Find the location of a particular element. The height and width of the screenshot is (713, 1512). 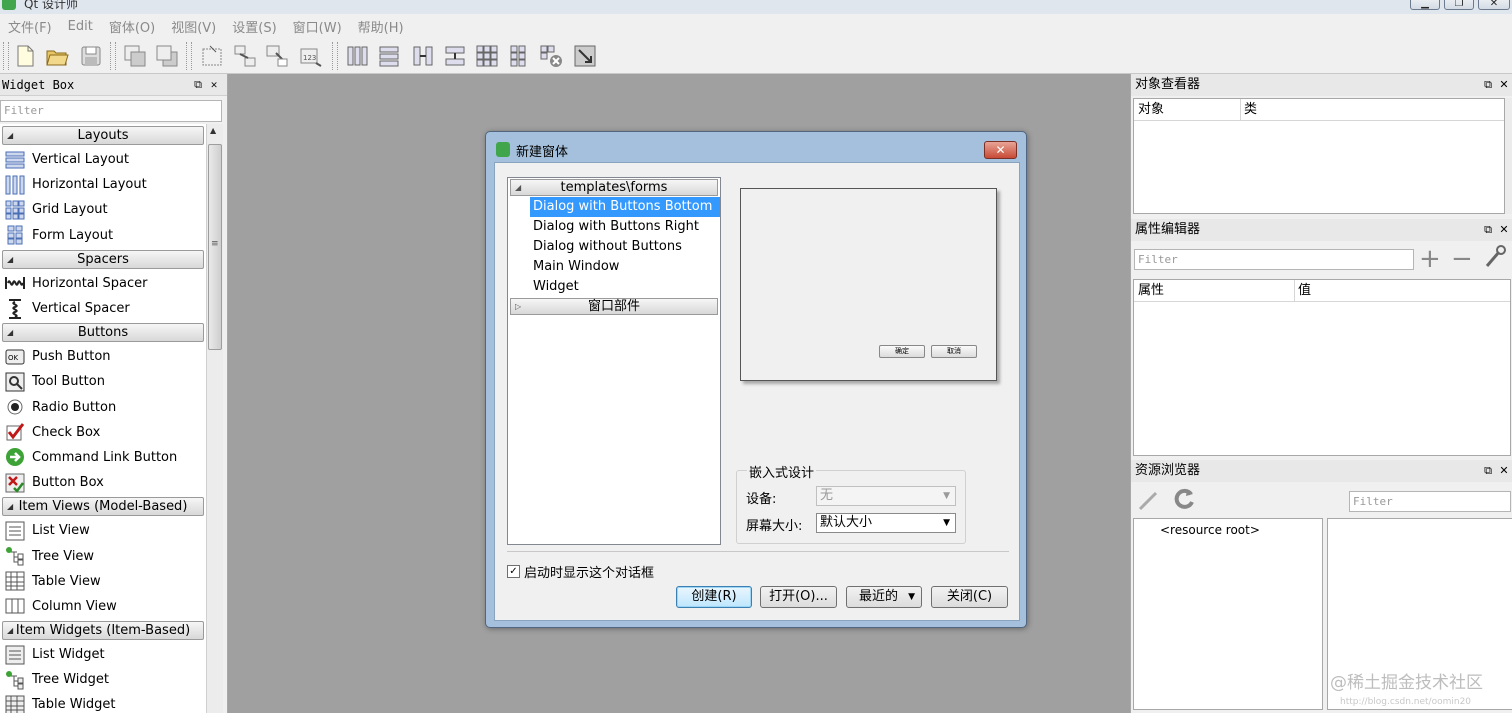

show-on-startup-row: ✓ 启动时显示这个对话框 is located at coordinates (580, 571).